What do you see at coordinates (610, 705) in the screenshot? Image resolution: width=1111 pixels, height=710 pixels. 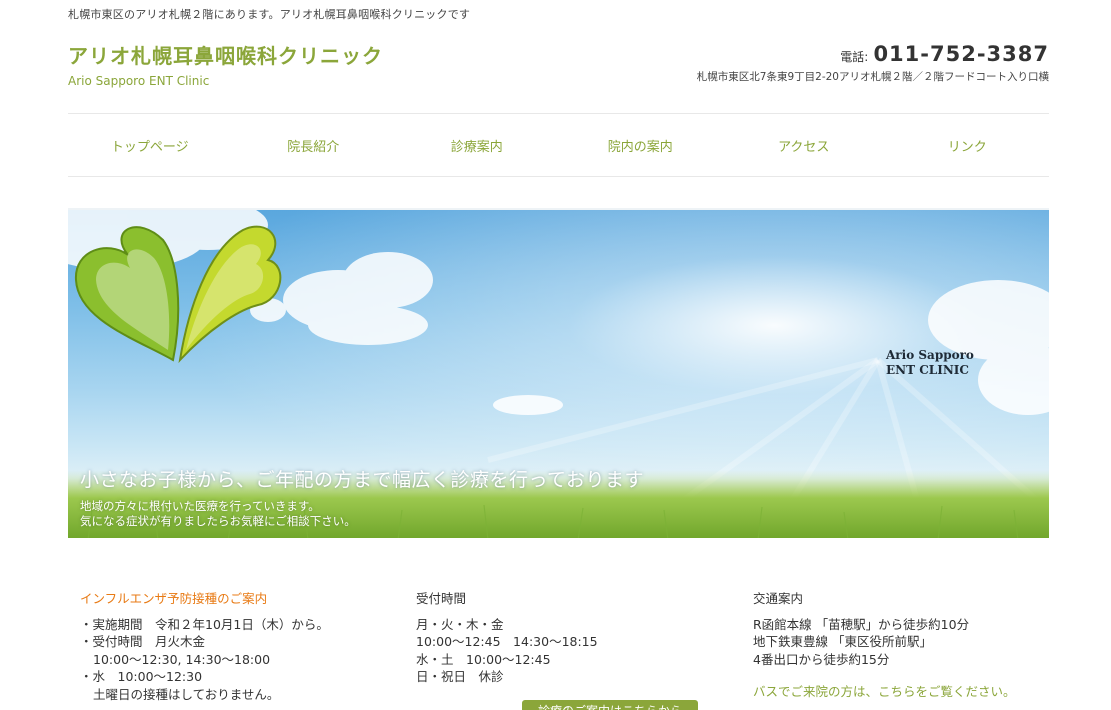 I see `treatment-info-button: 診療のご案内はこちらから` at bounding box center [610, 705].